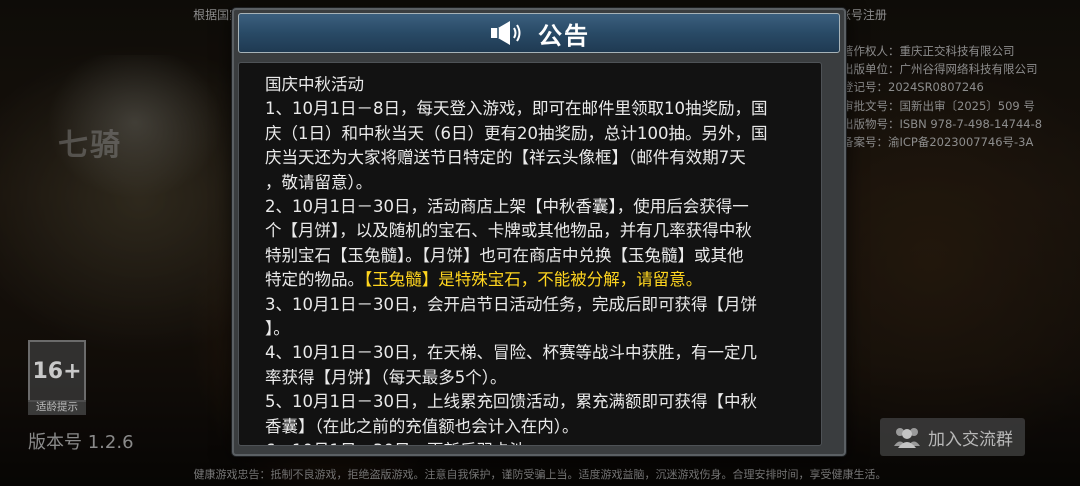 The width and height of the screenshot is (1080, 486). I want to click on announcement-line: 特别宝石【玉兔髓】。【月饼】也可在商店中兑换【玉兔髓】或其他, so click(534, 256).